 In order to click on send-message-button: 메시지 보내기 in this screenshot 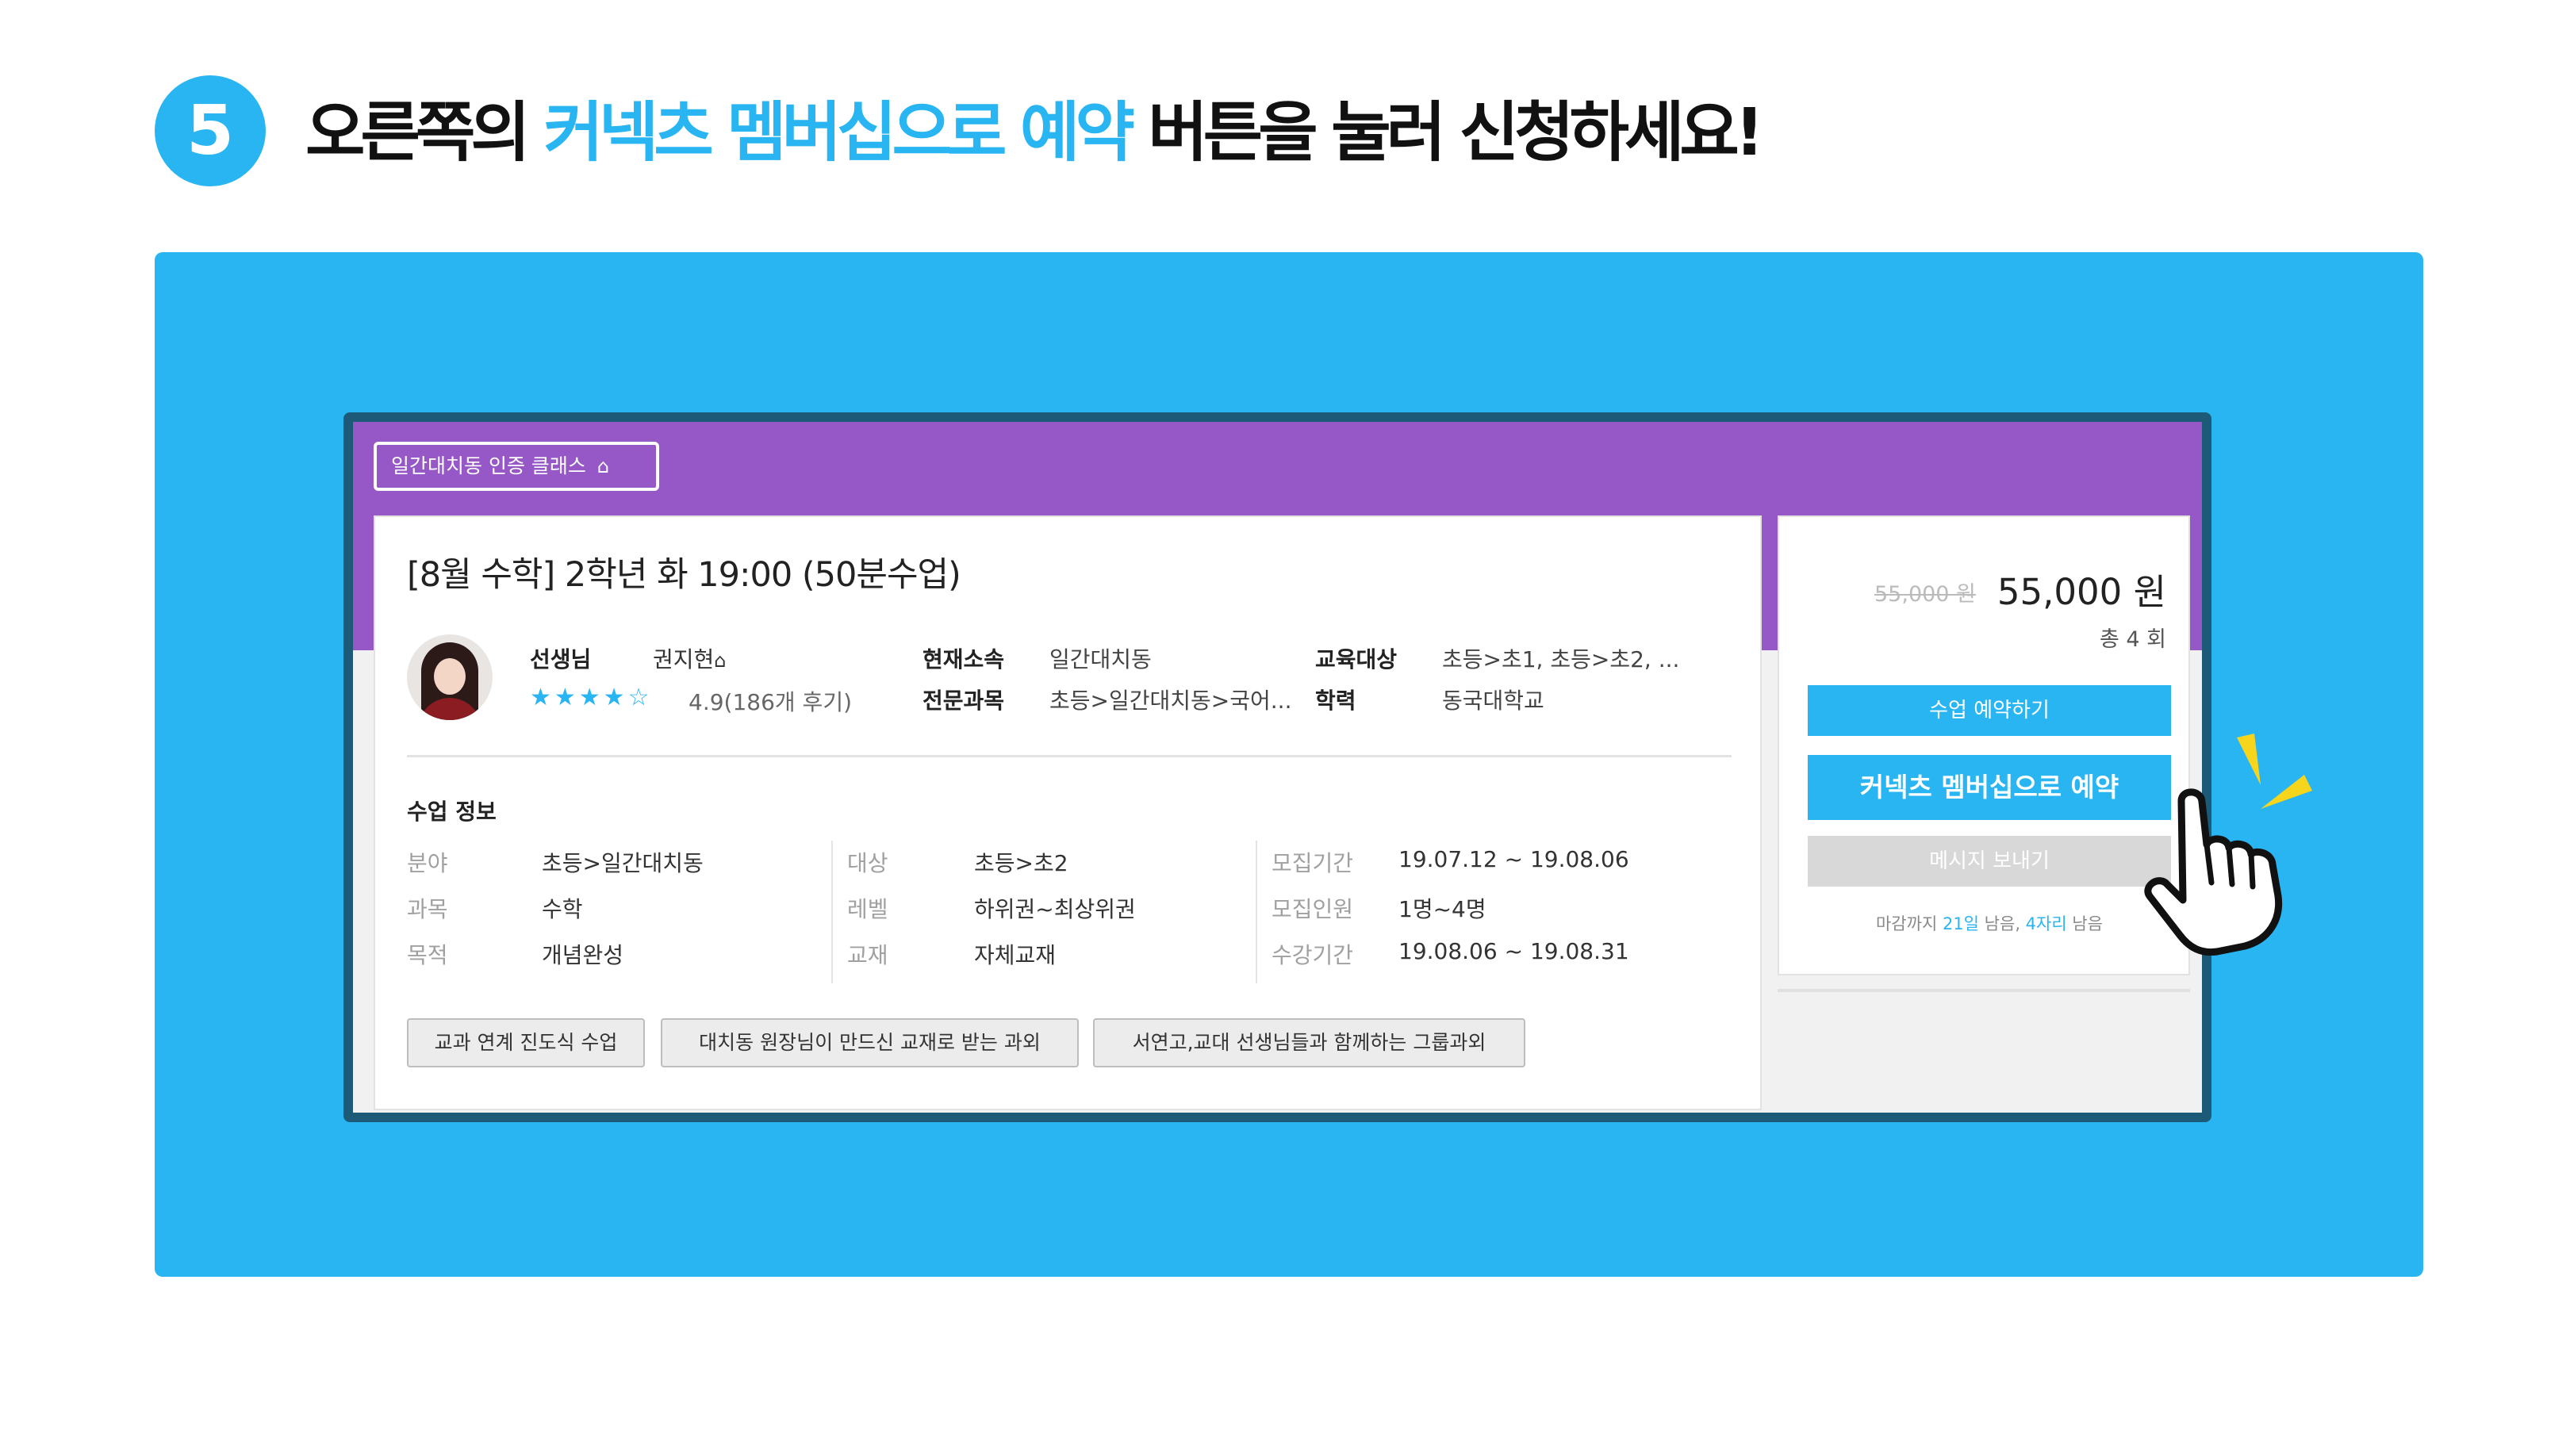, I will do `click(1989, 861)`.